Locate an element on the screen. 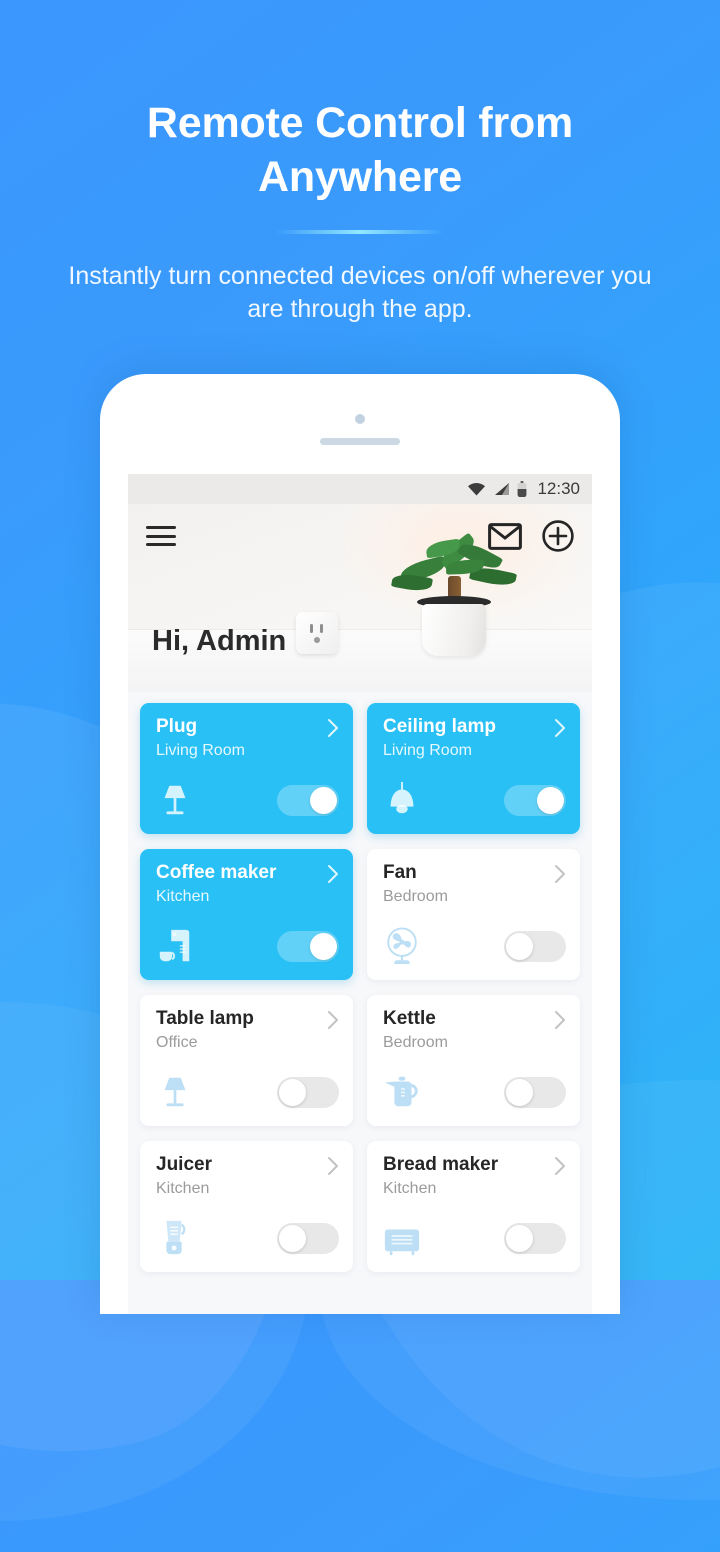 The height and width of the screenshot is (1552, 720). front-camera-icon is located at coordinates (360, 419).